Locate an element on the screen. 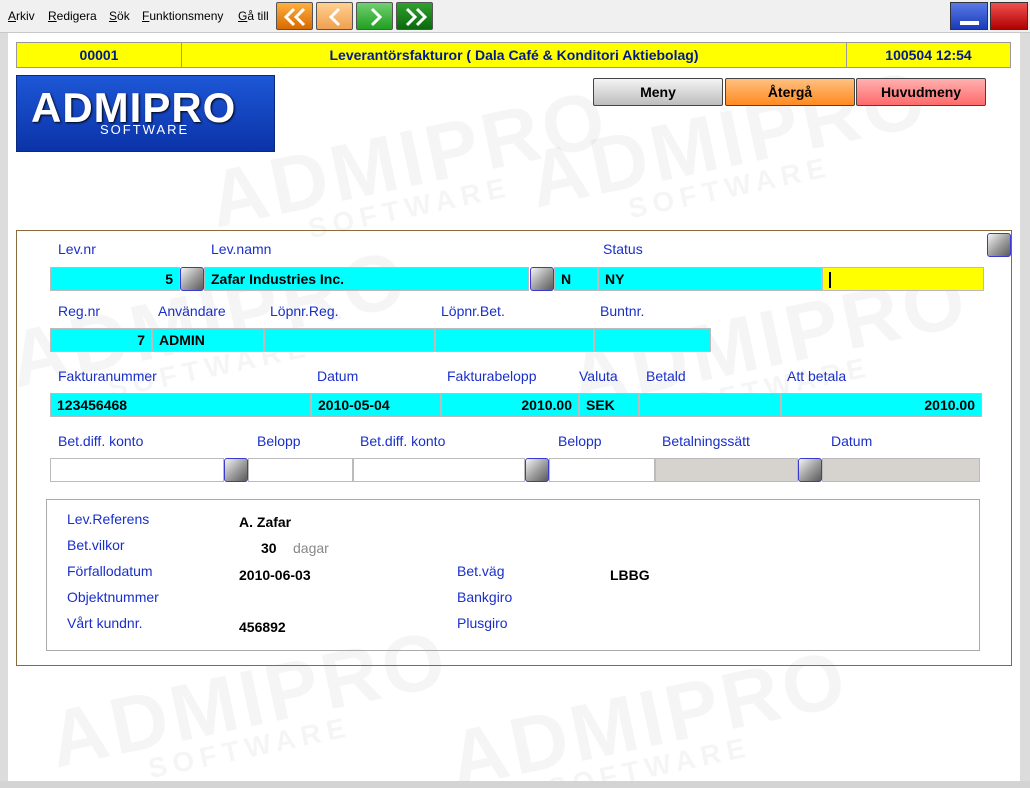 The height and width of the screenshot is (788, 1030). betvag-value: LBBG is located at coordinates (630, 575).